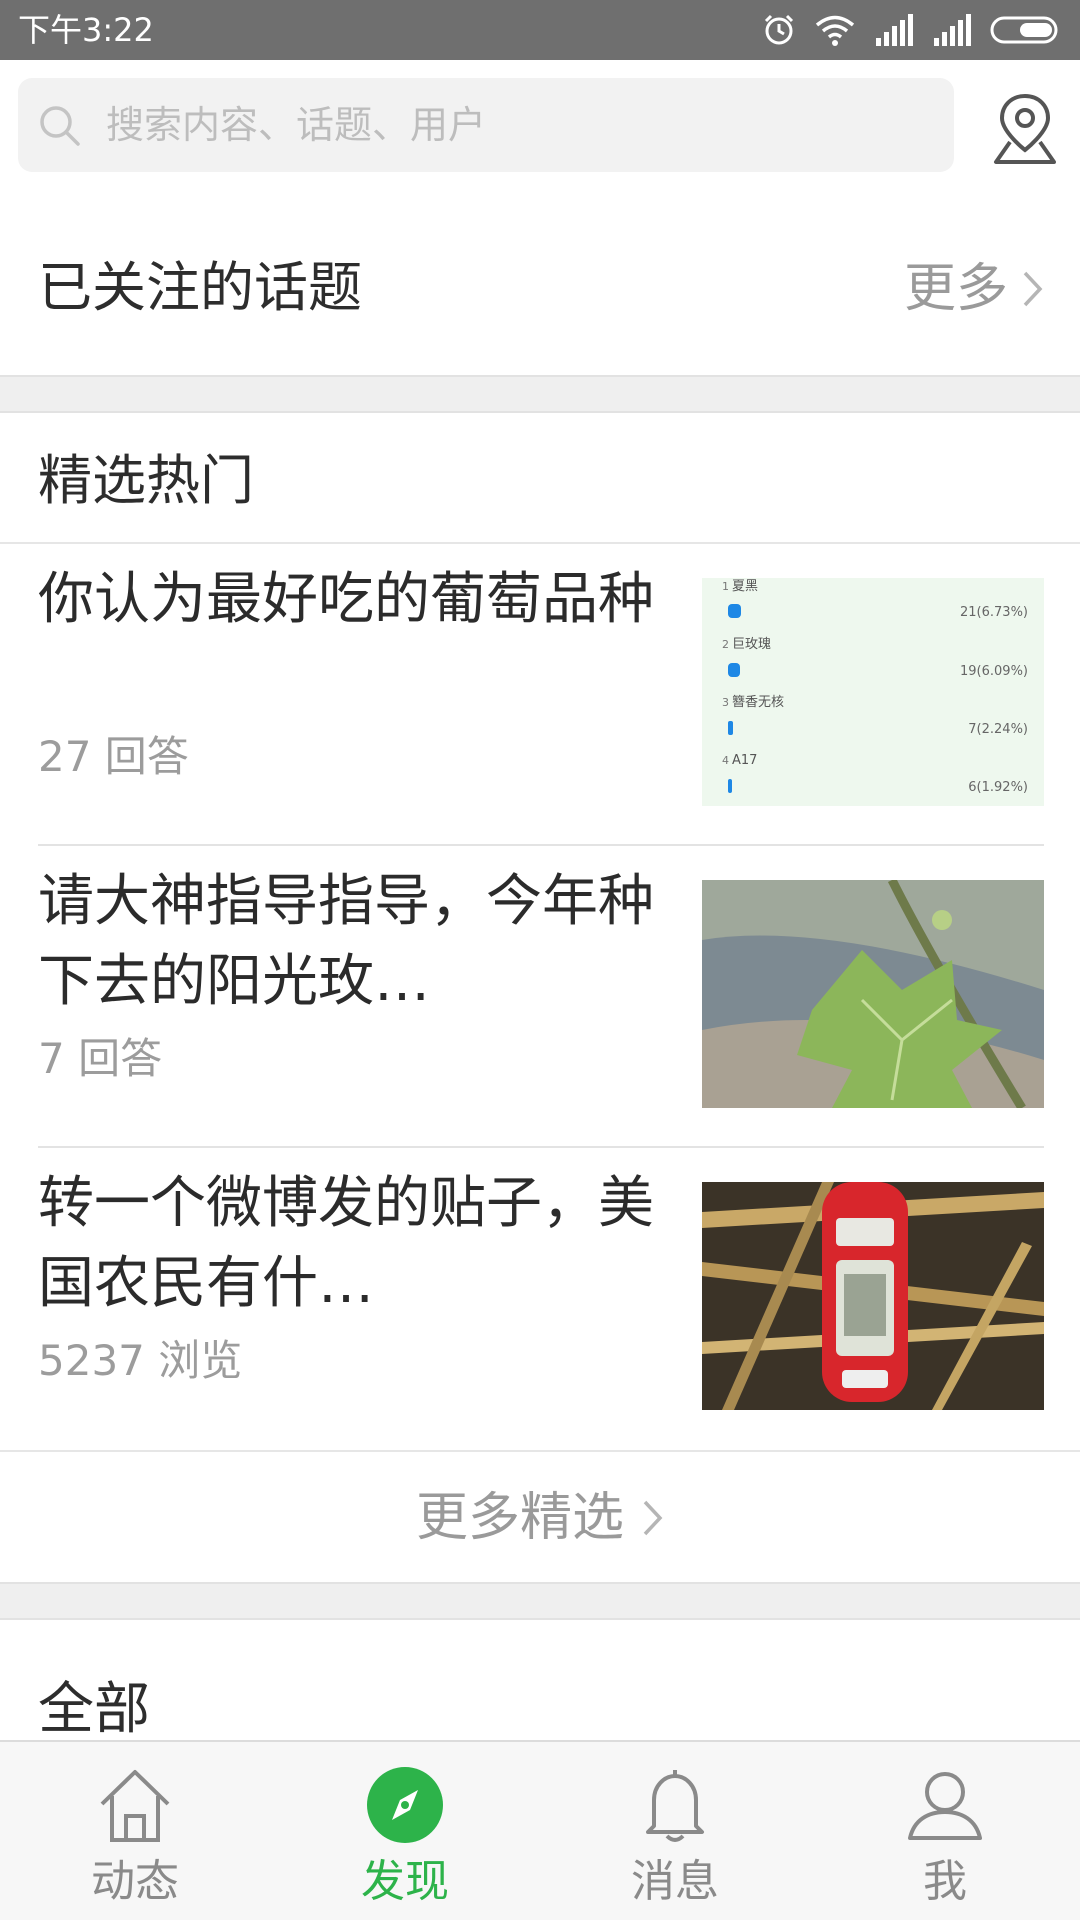  Describe the element at coordinates (998, 787) in the screenshot. I see `svg-text: 6(1.92%)` at that location.